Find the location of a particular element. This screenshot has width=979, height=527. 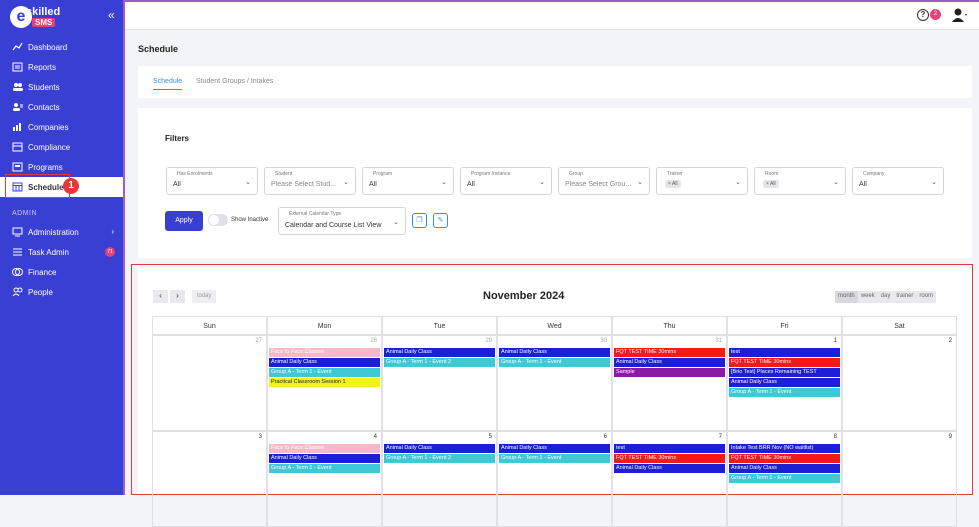

calendar-event: Sample is located at coordinates (669, 372).